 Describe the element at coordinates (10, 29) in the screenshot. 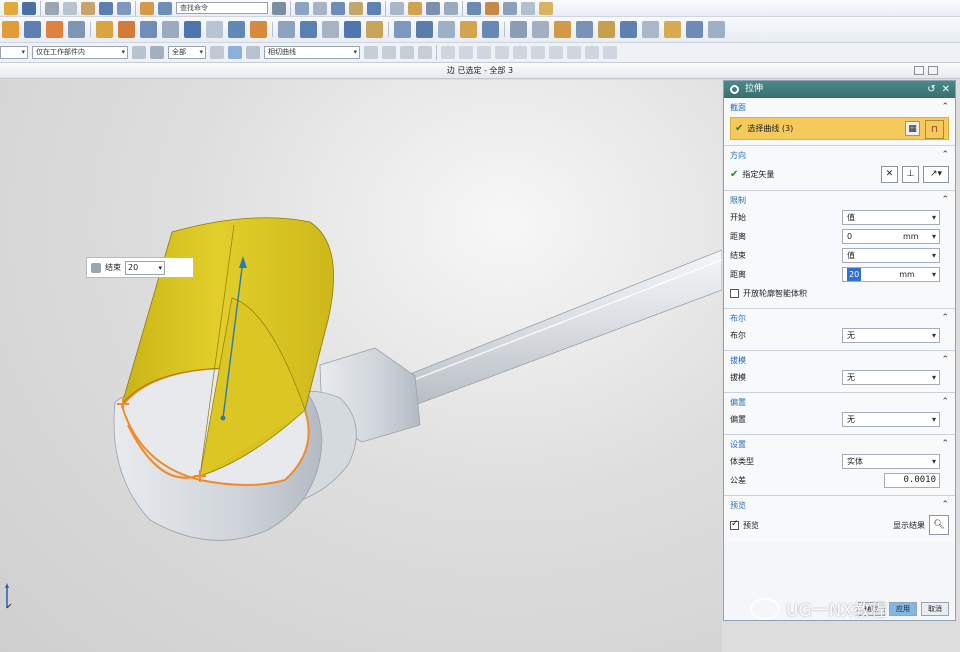

I see `sketch-icon` at that location.